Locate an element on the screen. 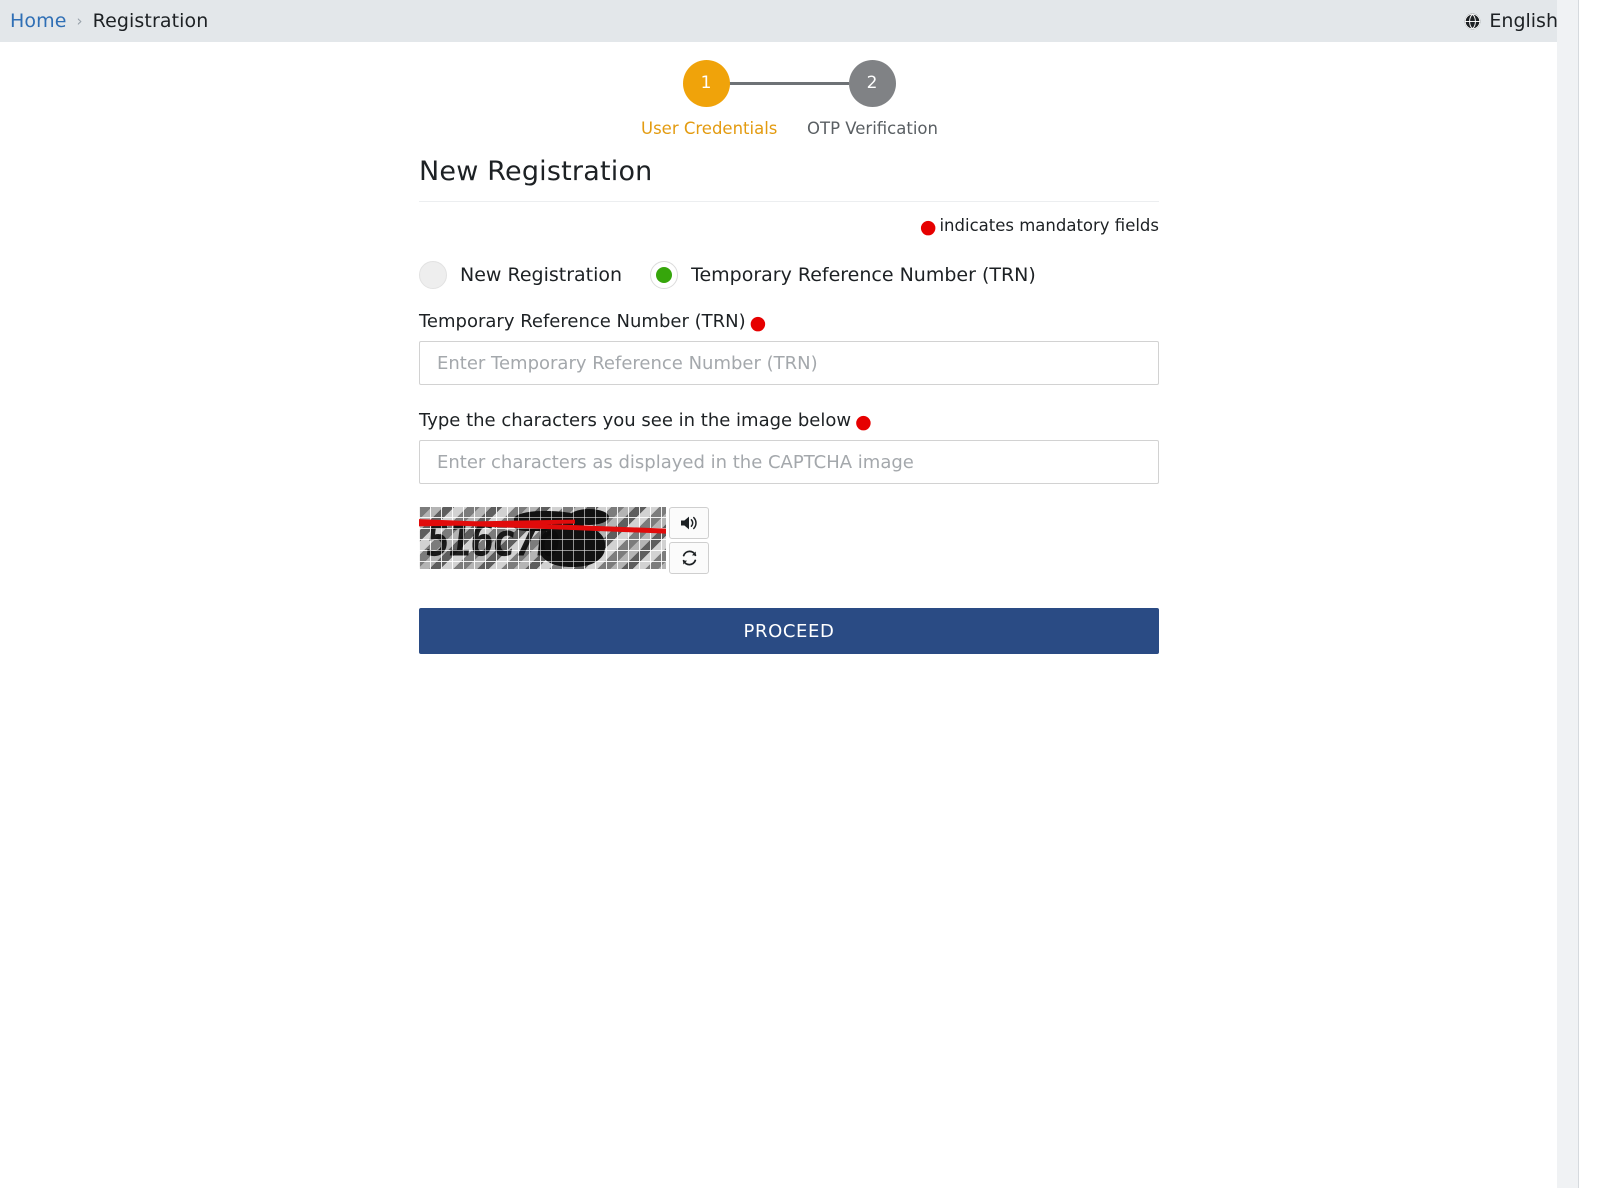  top-bar: Home › Registration English is located at coordinates (789, 21).